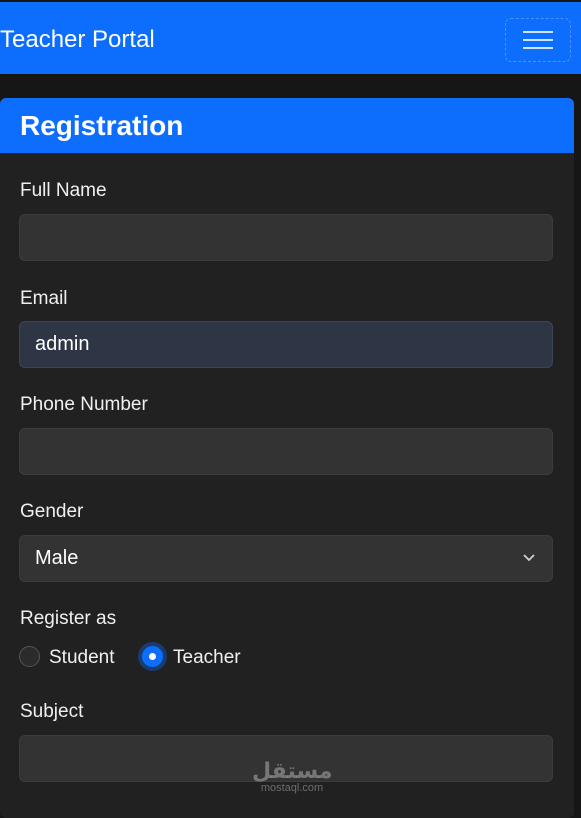  Describe the element at coordinates (207, 658) in the screenshot. I see `teacher-radio-label: Teacher` at that location.